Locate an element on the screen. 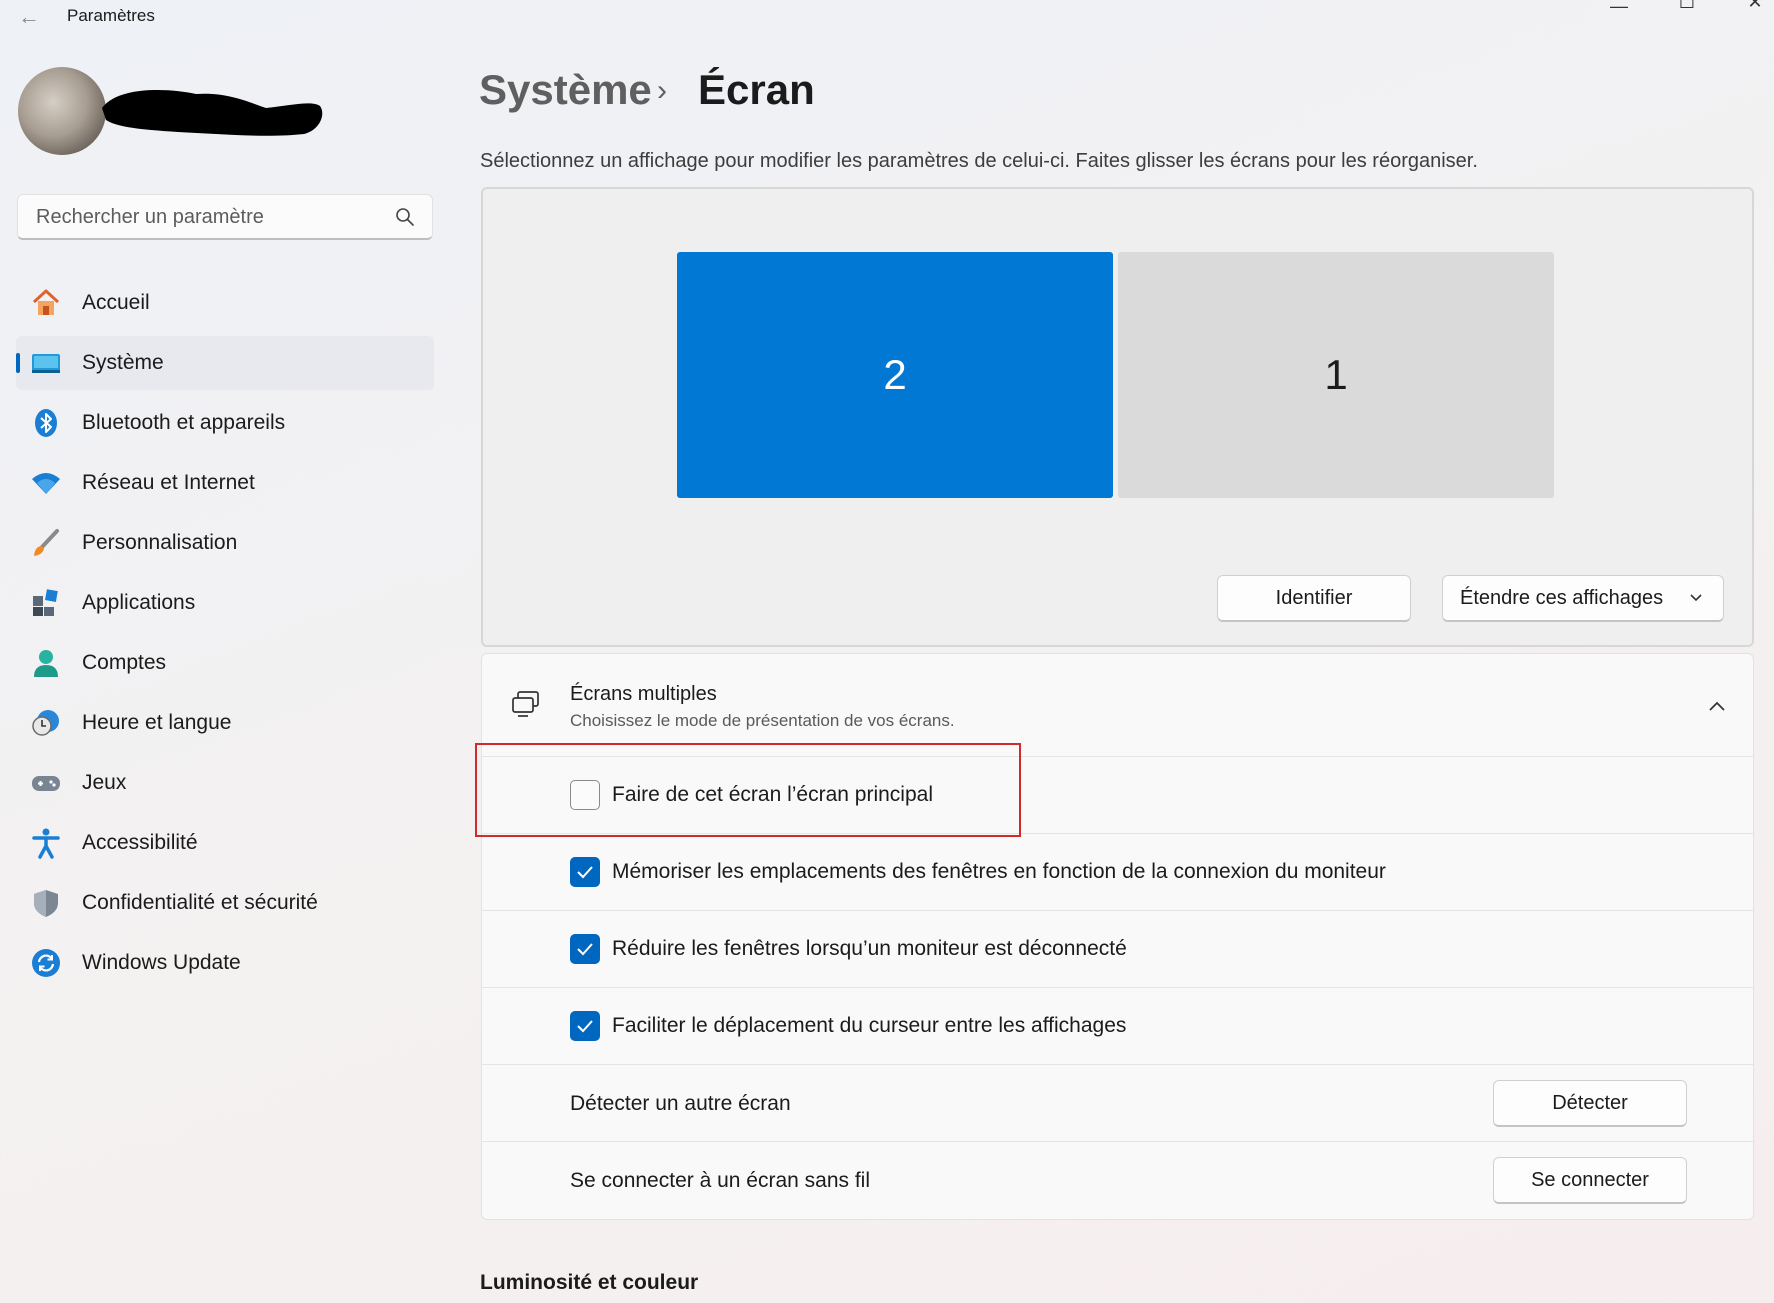 The width and height of the screenshot is (1774, 1303). nav-item-applications: Applications is located at coordinates (225, 603).